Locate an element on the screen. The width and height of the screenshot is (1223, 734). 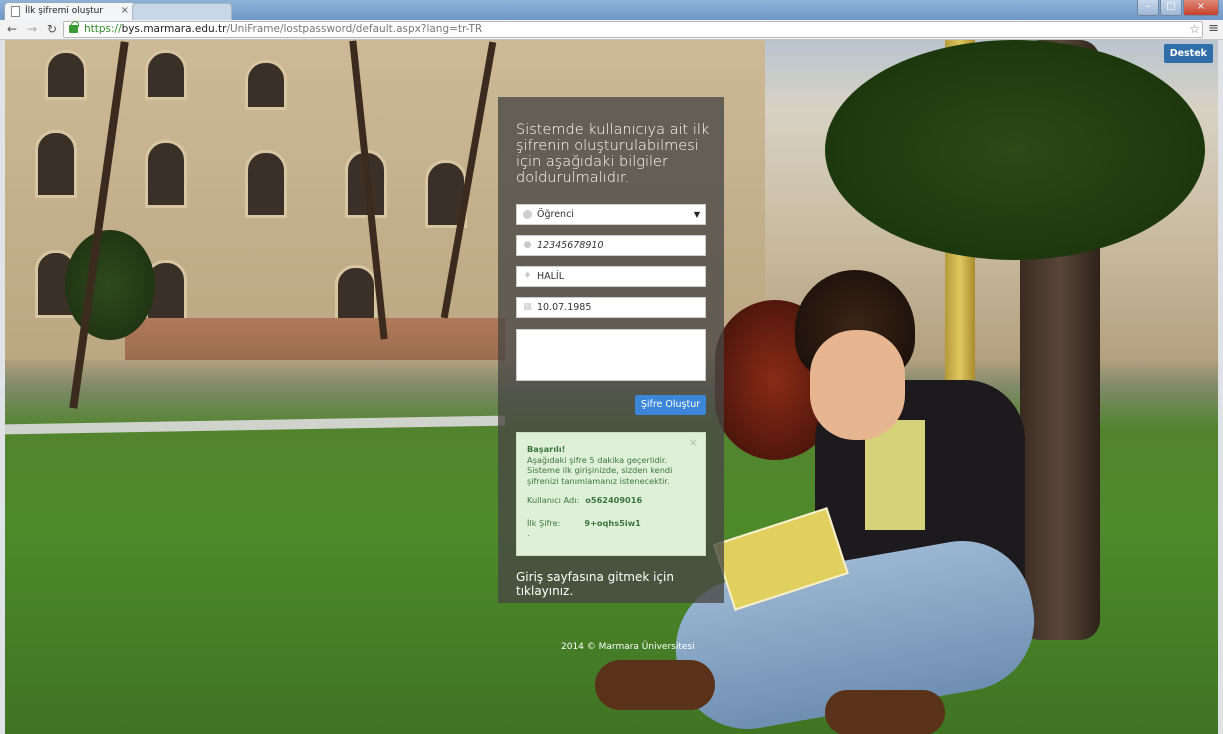
user-type-value: Öğrenci is located at coordinates (555, 214).